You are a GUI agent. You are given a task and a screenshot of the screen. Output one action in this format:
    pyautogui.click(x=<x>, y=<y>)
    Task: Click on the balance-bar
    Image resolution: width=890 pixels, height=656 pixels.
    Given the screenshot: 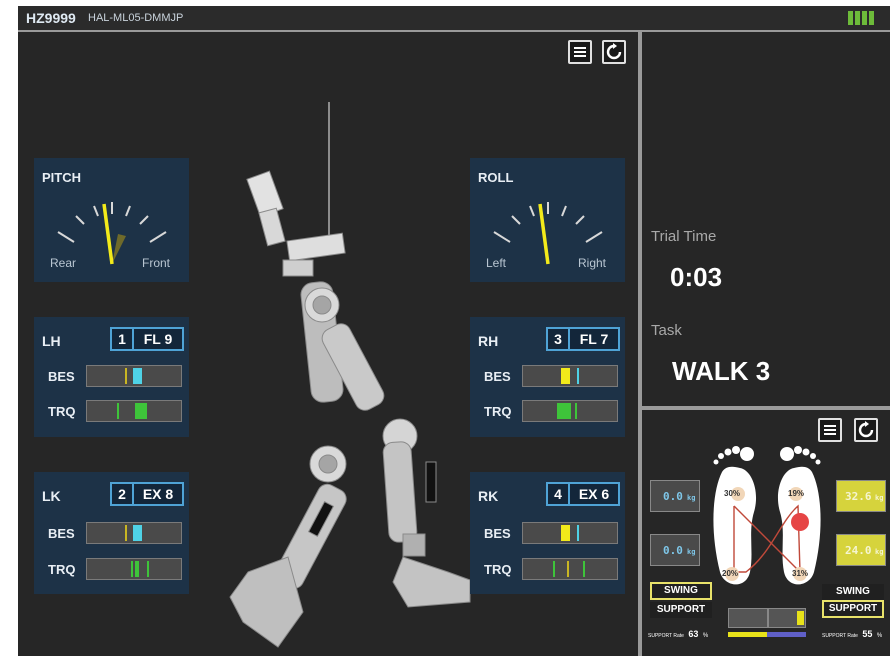 What is the action you would take?
    pyautogui.click(x=767, y=618)
    